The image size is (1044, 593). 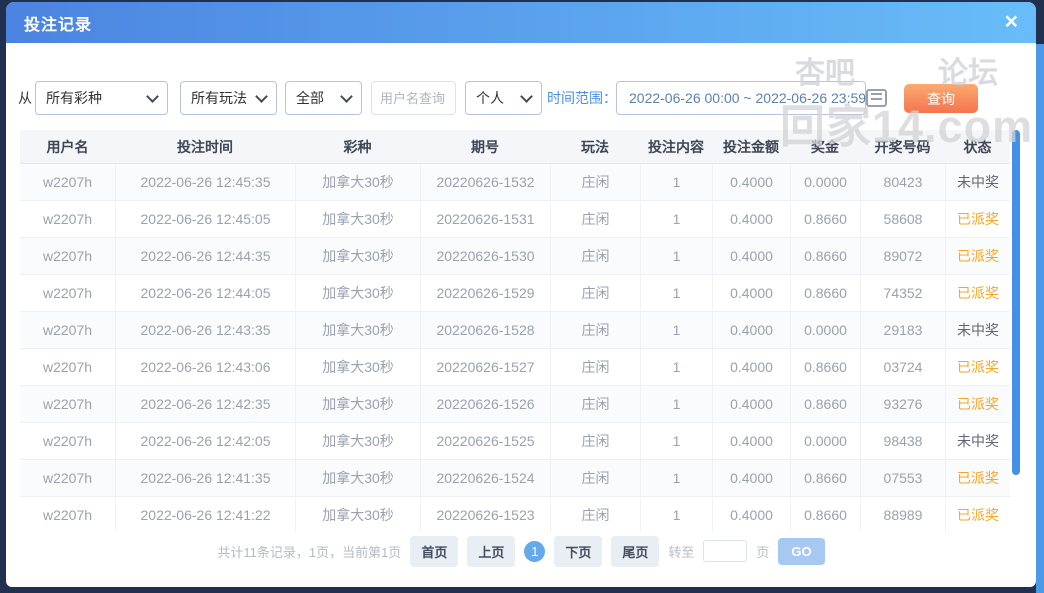 What do you see at coordinates (595, 146) in the screenshot?
I see `column-header: 玩法` at bounding box center [595, 146].